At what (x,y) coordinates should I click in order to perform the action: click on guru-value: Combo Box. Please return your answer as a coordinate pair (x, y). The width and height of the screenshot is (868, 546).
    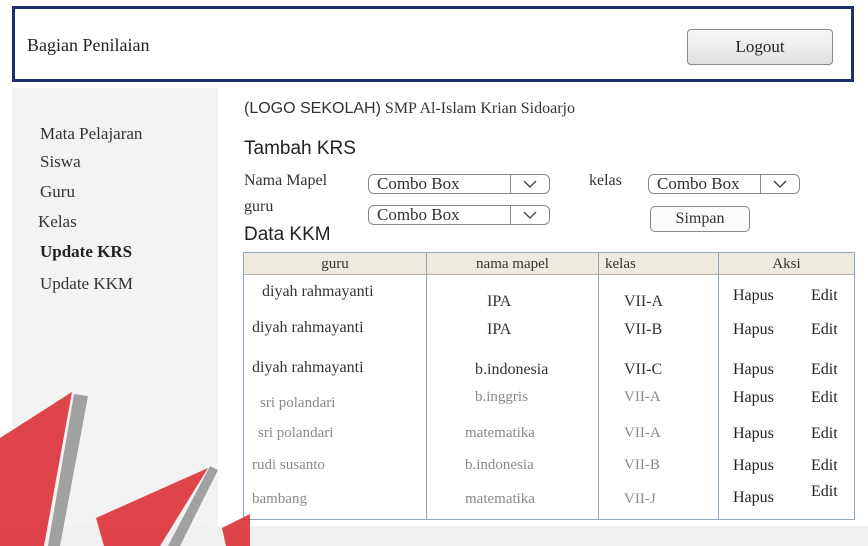
    Looking at the image, I should click on (418, 214).